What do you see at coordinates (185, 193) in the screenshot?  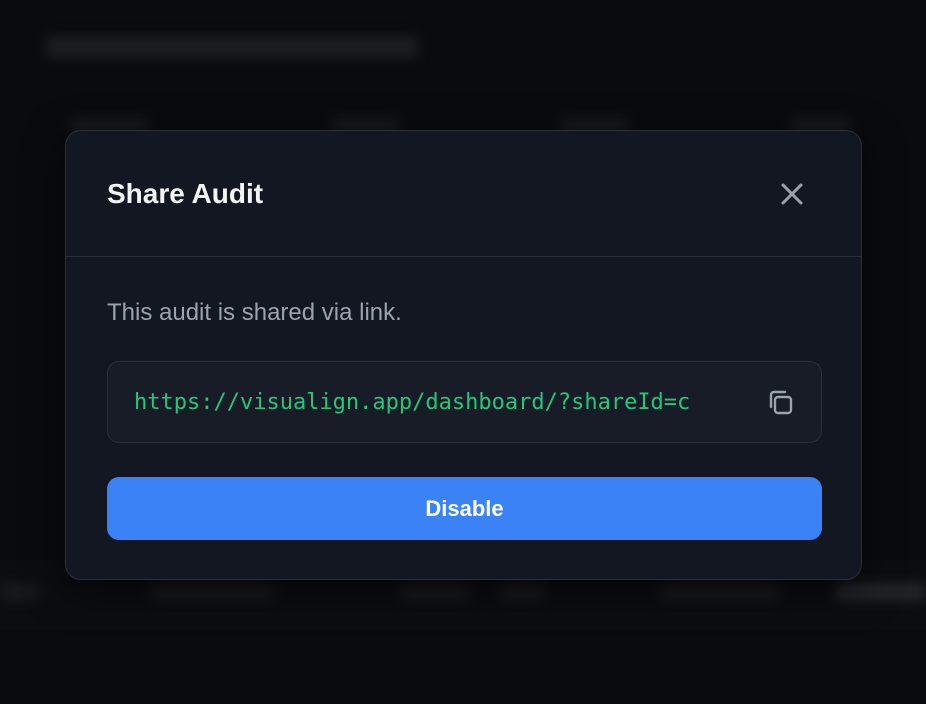 I see `dialog-title: Share Audit` at bounding box center [185, 193].